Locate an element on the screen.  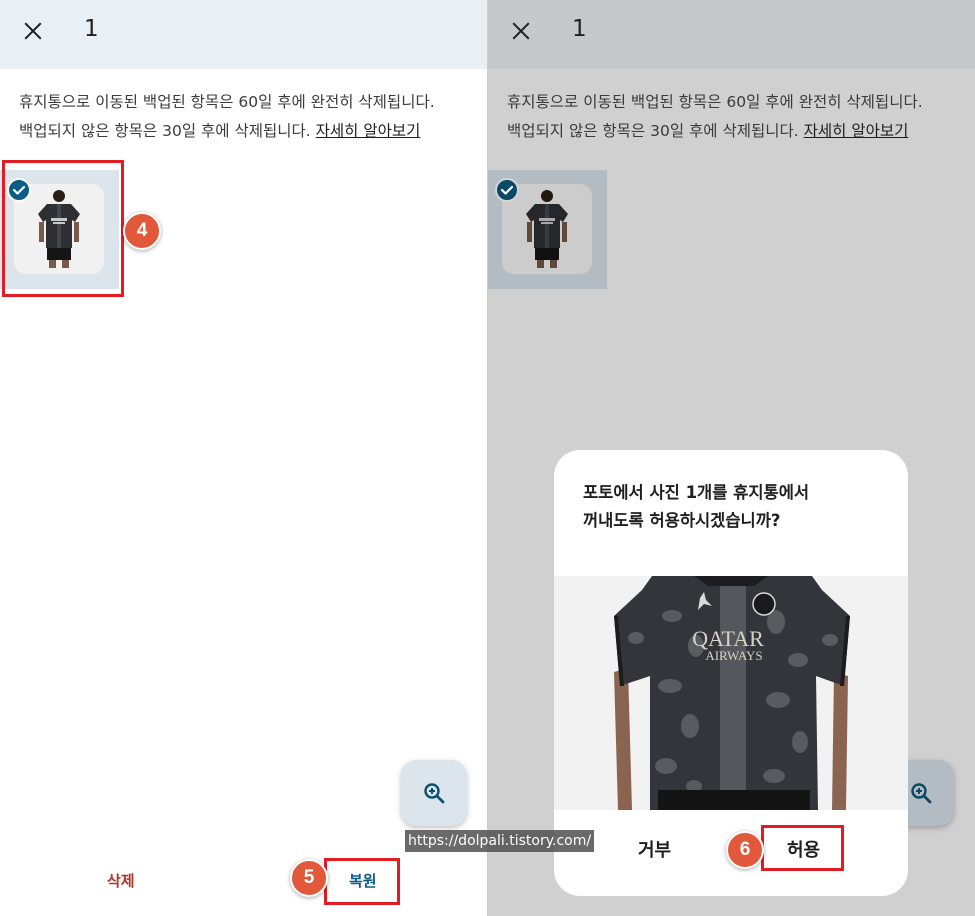
step-badge-4: 4 is located at coordinates (142, 231).